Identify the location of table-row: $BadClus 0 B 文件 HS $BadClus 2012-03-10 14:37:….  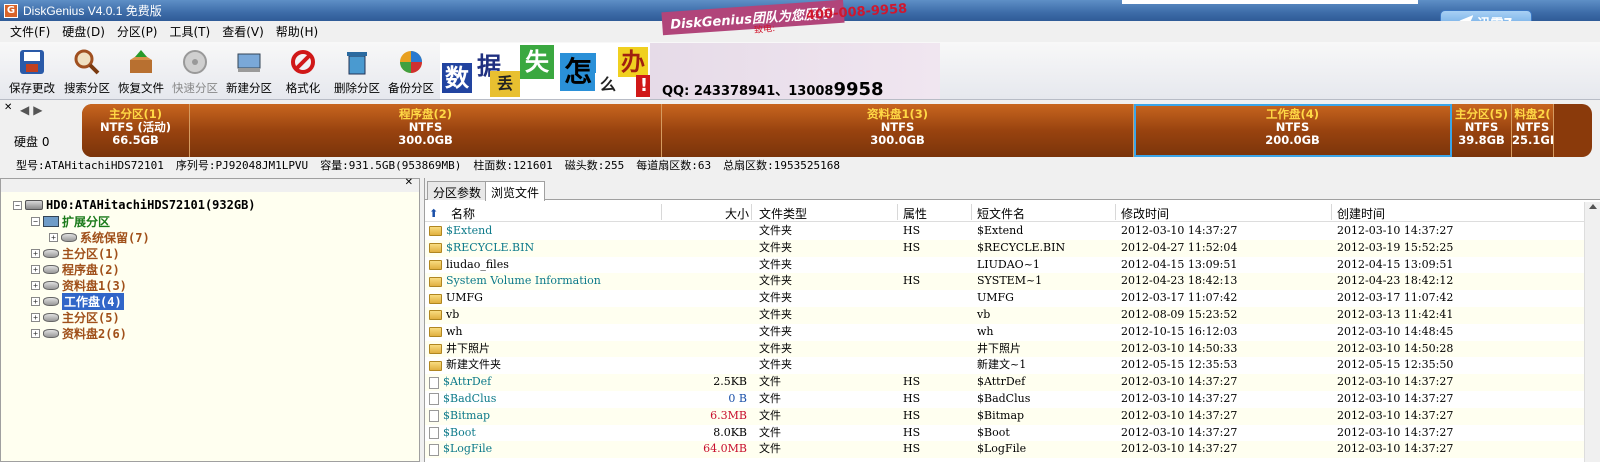
(1005, 399).